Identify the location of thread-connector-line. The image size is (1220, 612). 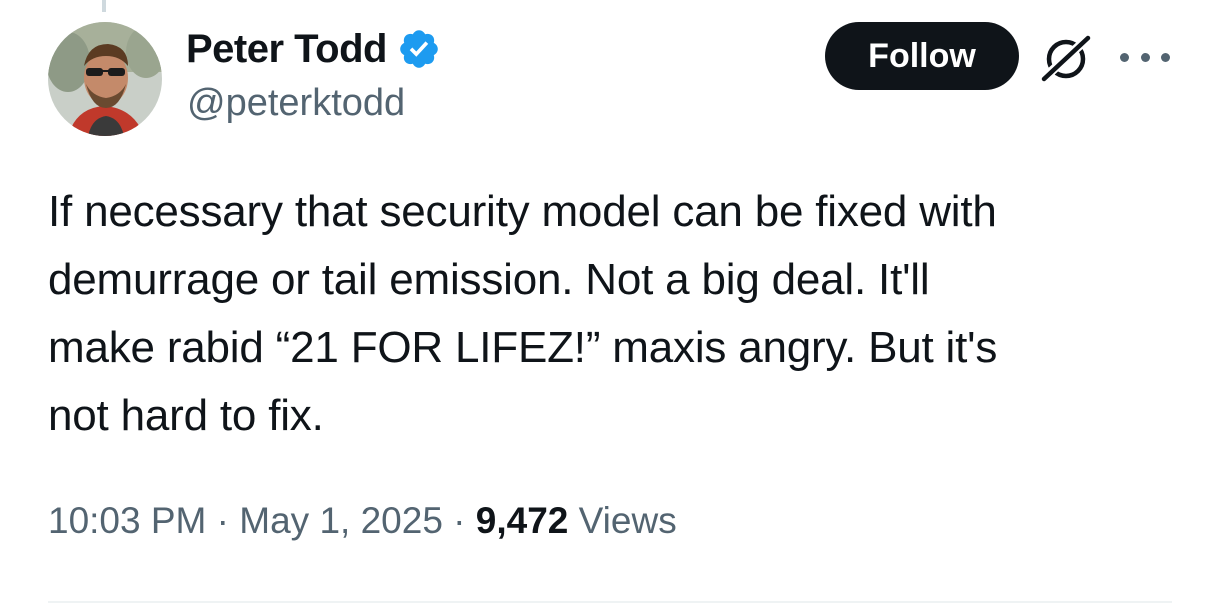
(104, 6).